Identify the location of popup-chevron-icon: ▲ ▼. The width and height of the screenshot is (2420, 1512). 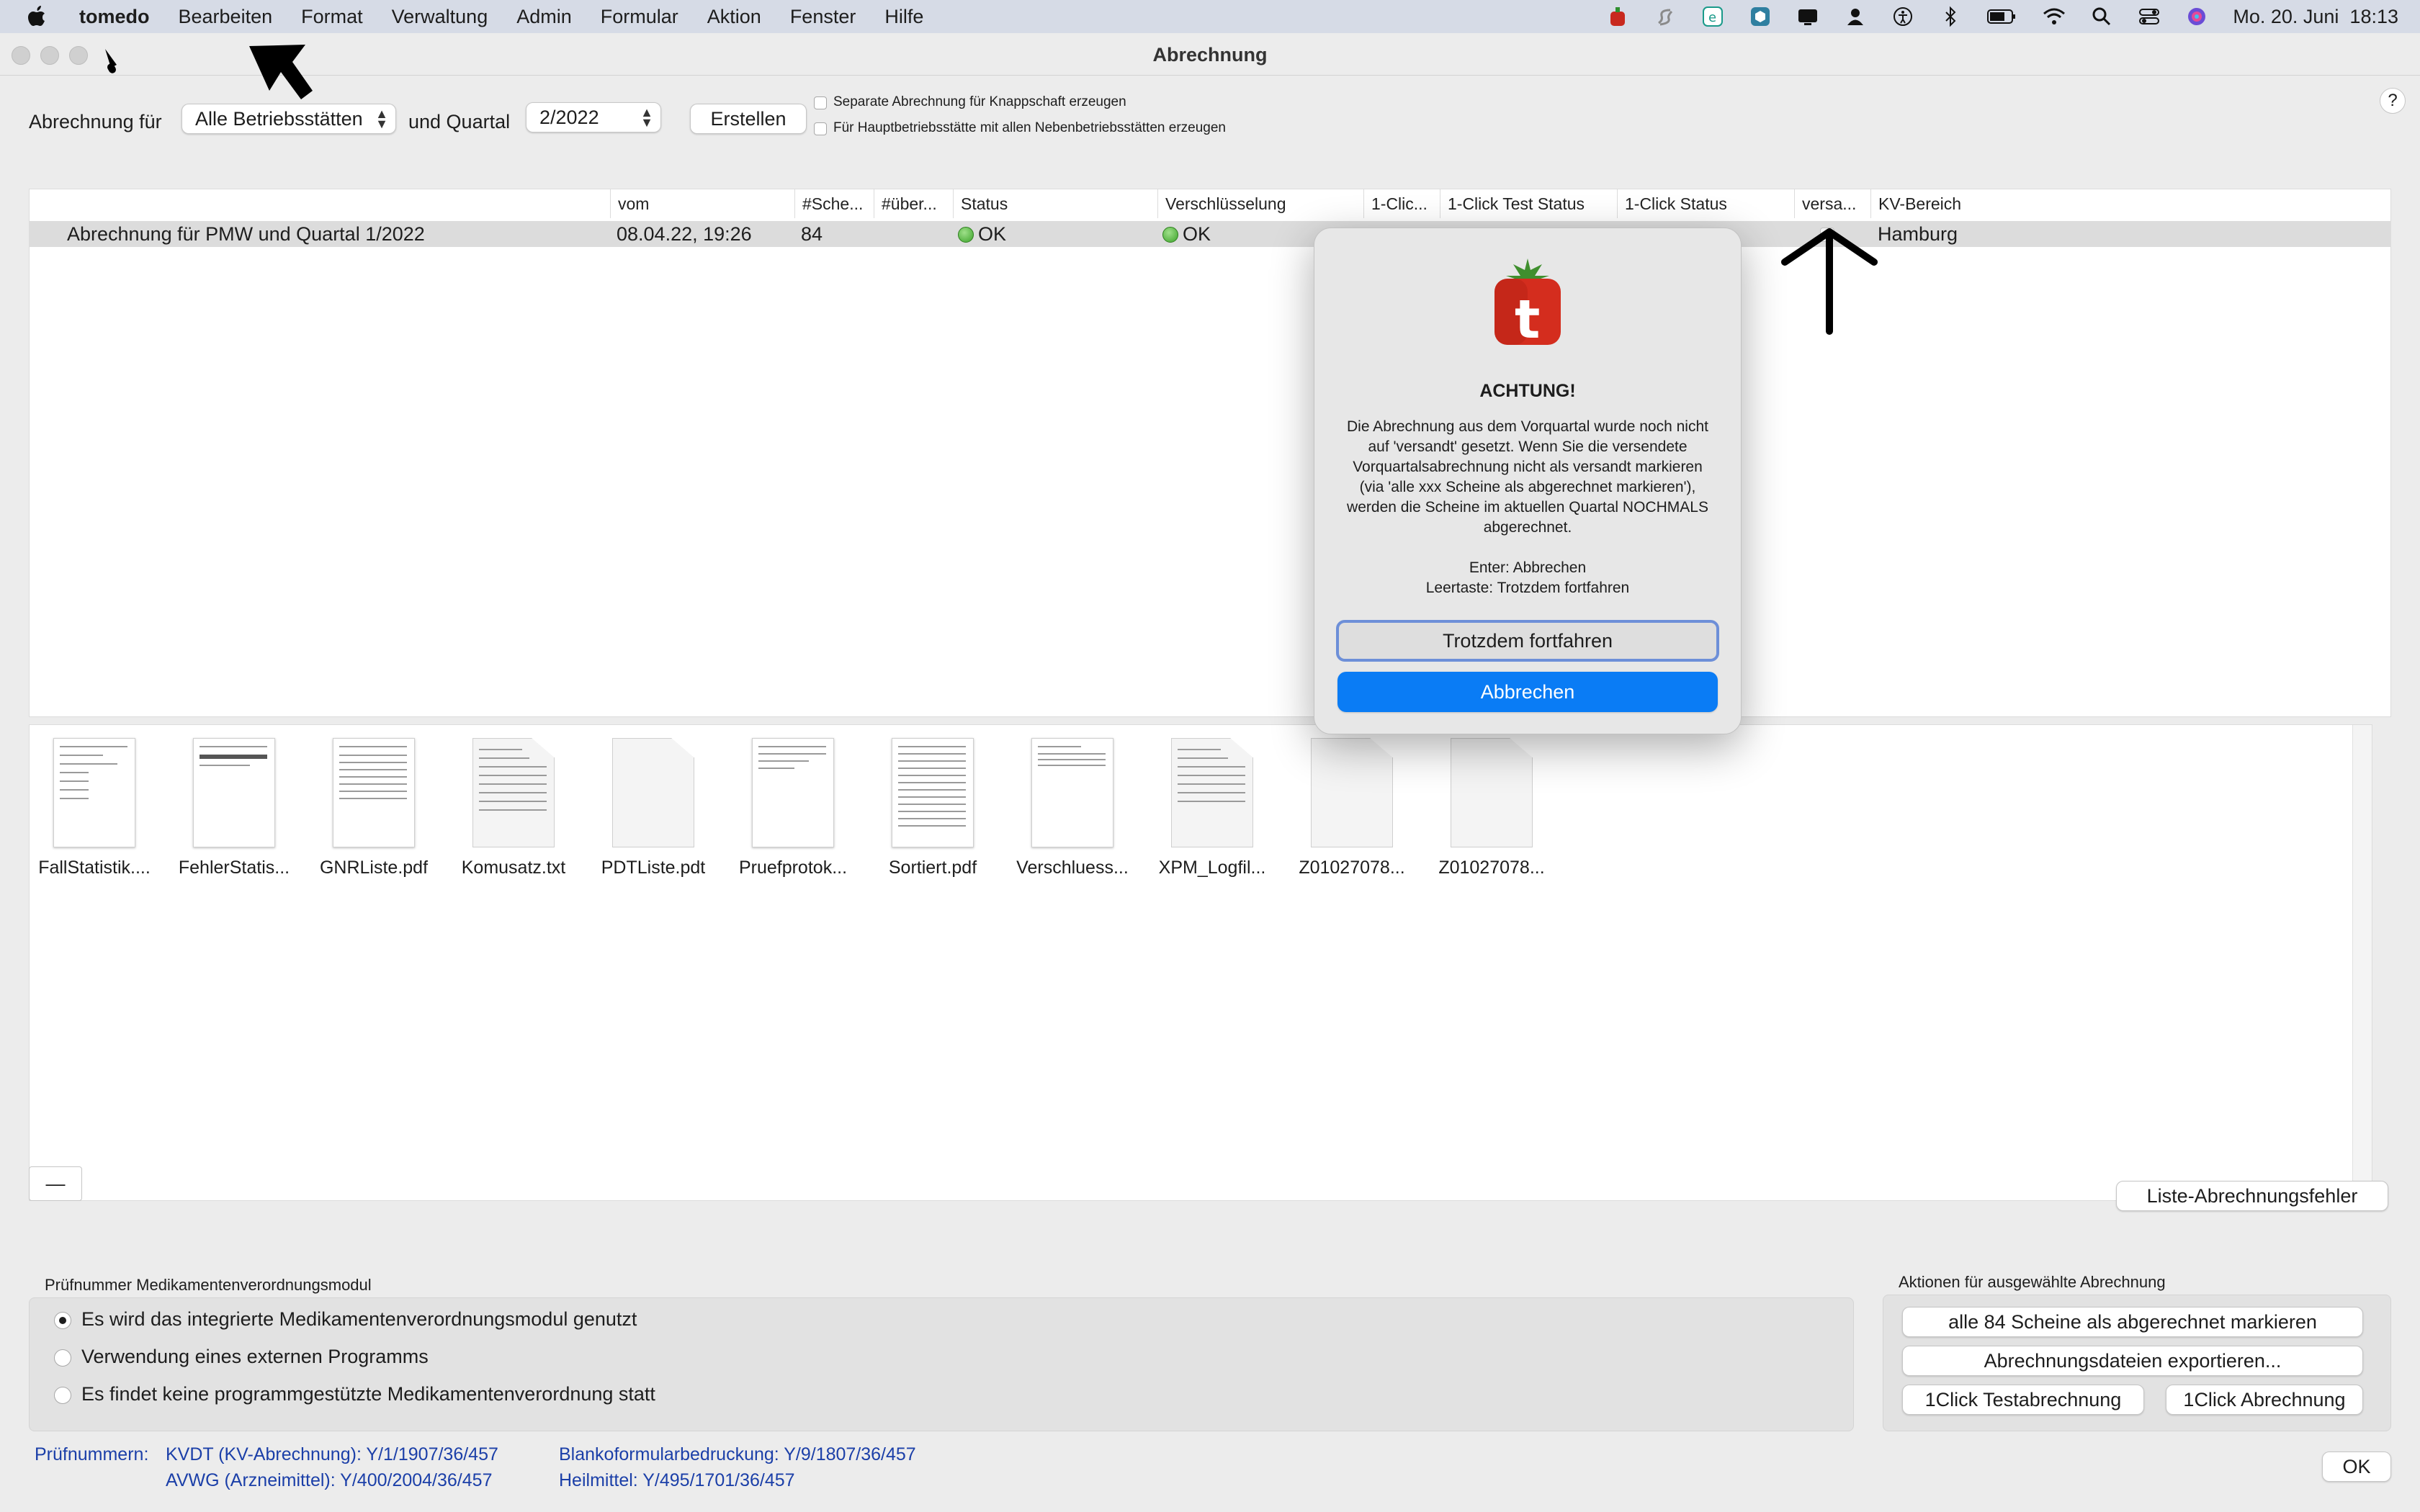
(381, 119).